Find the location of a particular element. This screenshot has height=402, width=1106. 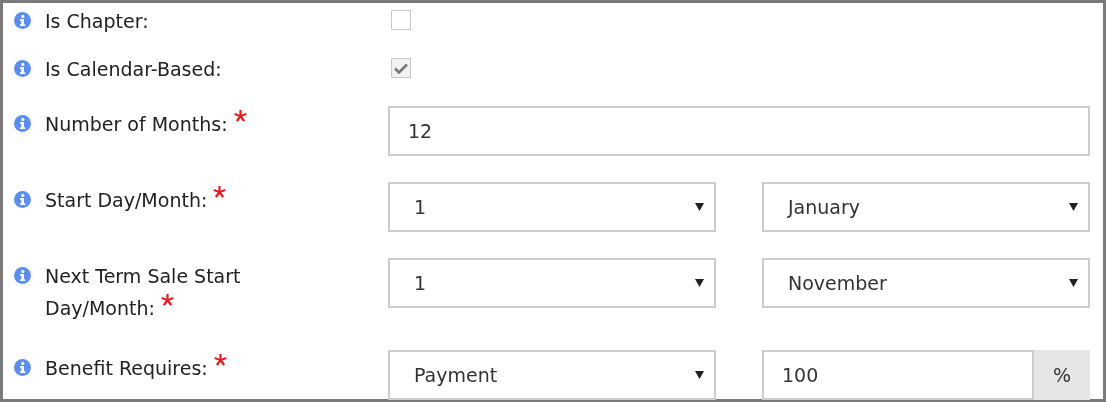

dropdown: November is located at coordinates (926, 283).